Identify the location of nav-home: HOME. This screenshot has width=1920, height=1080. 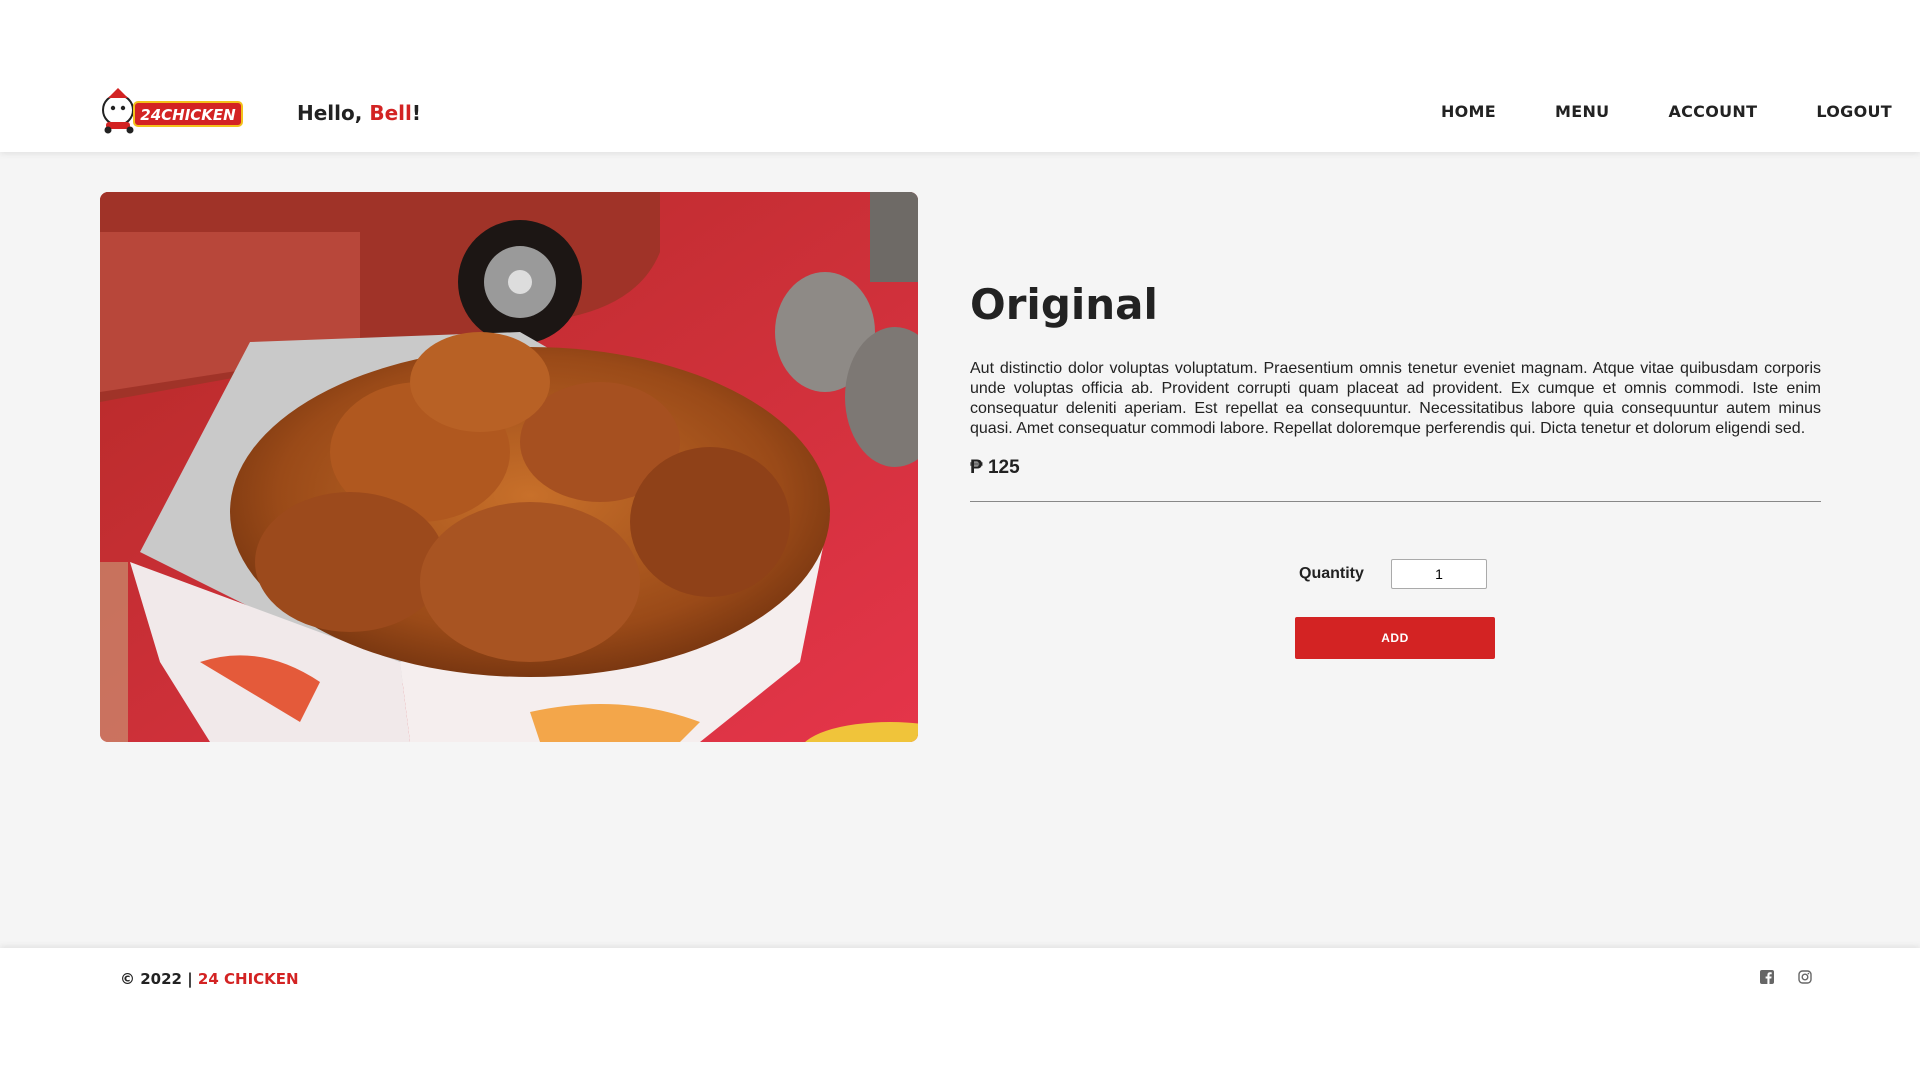
(1468, 111).